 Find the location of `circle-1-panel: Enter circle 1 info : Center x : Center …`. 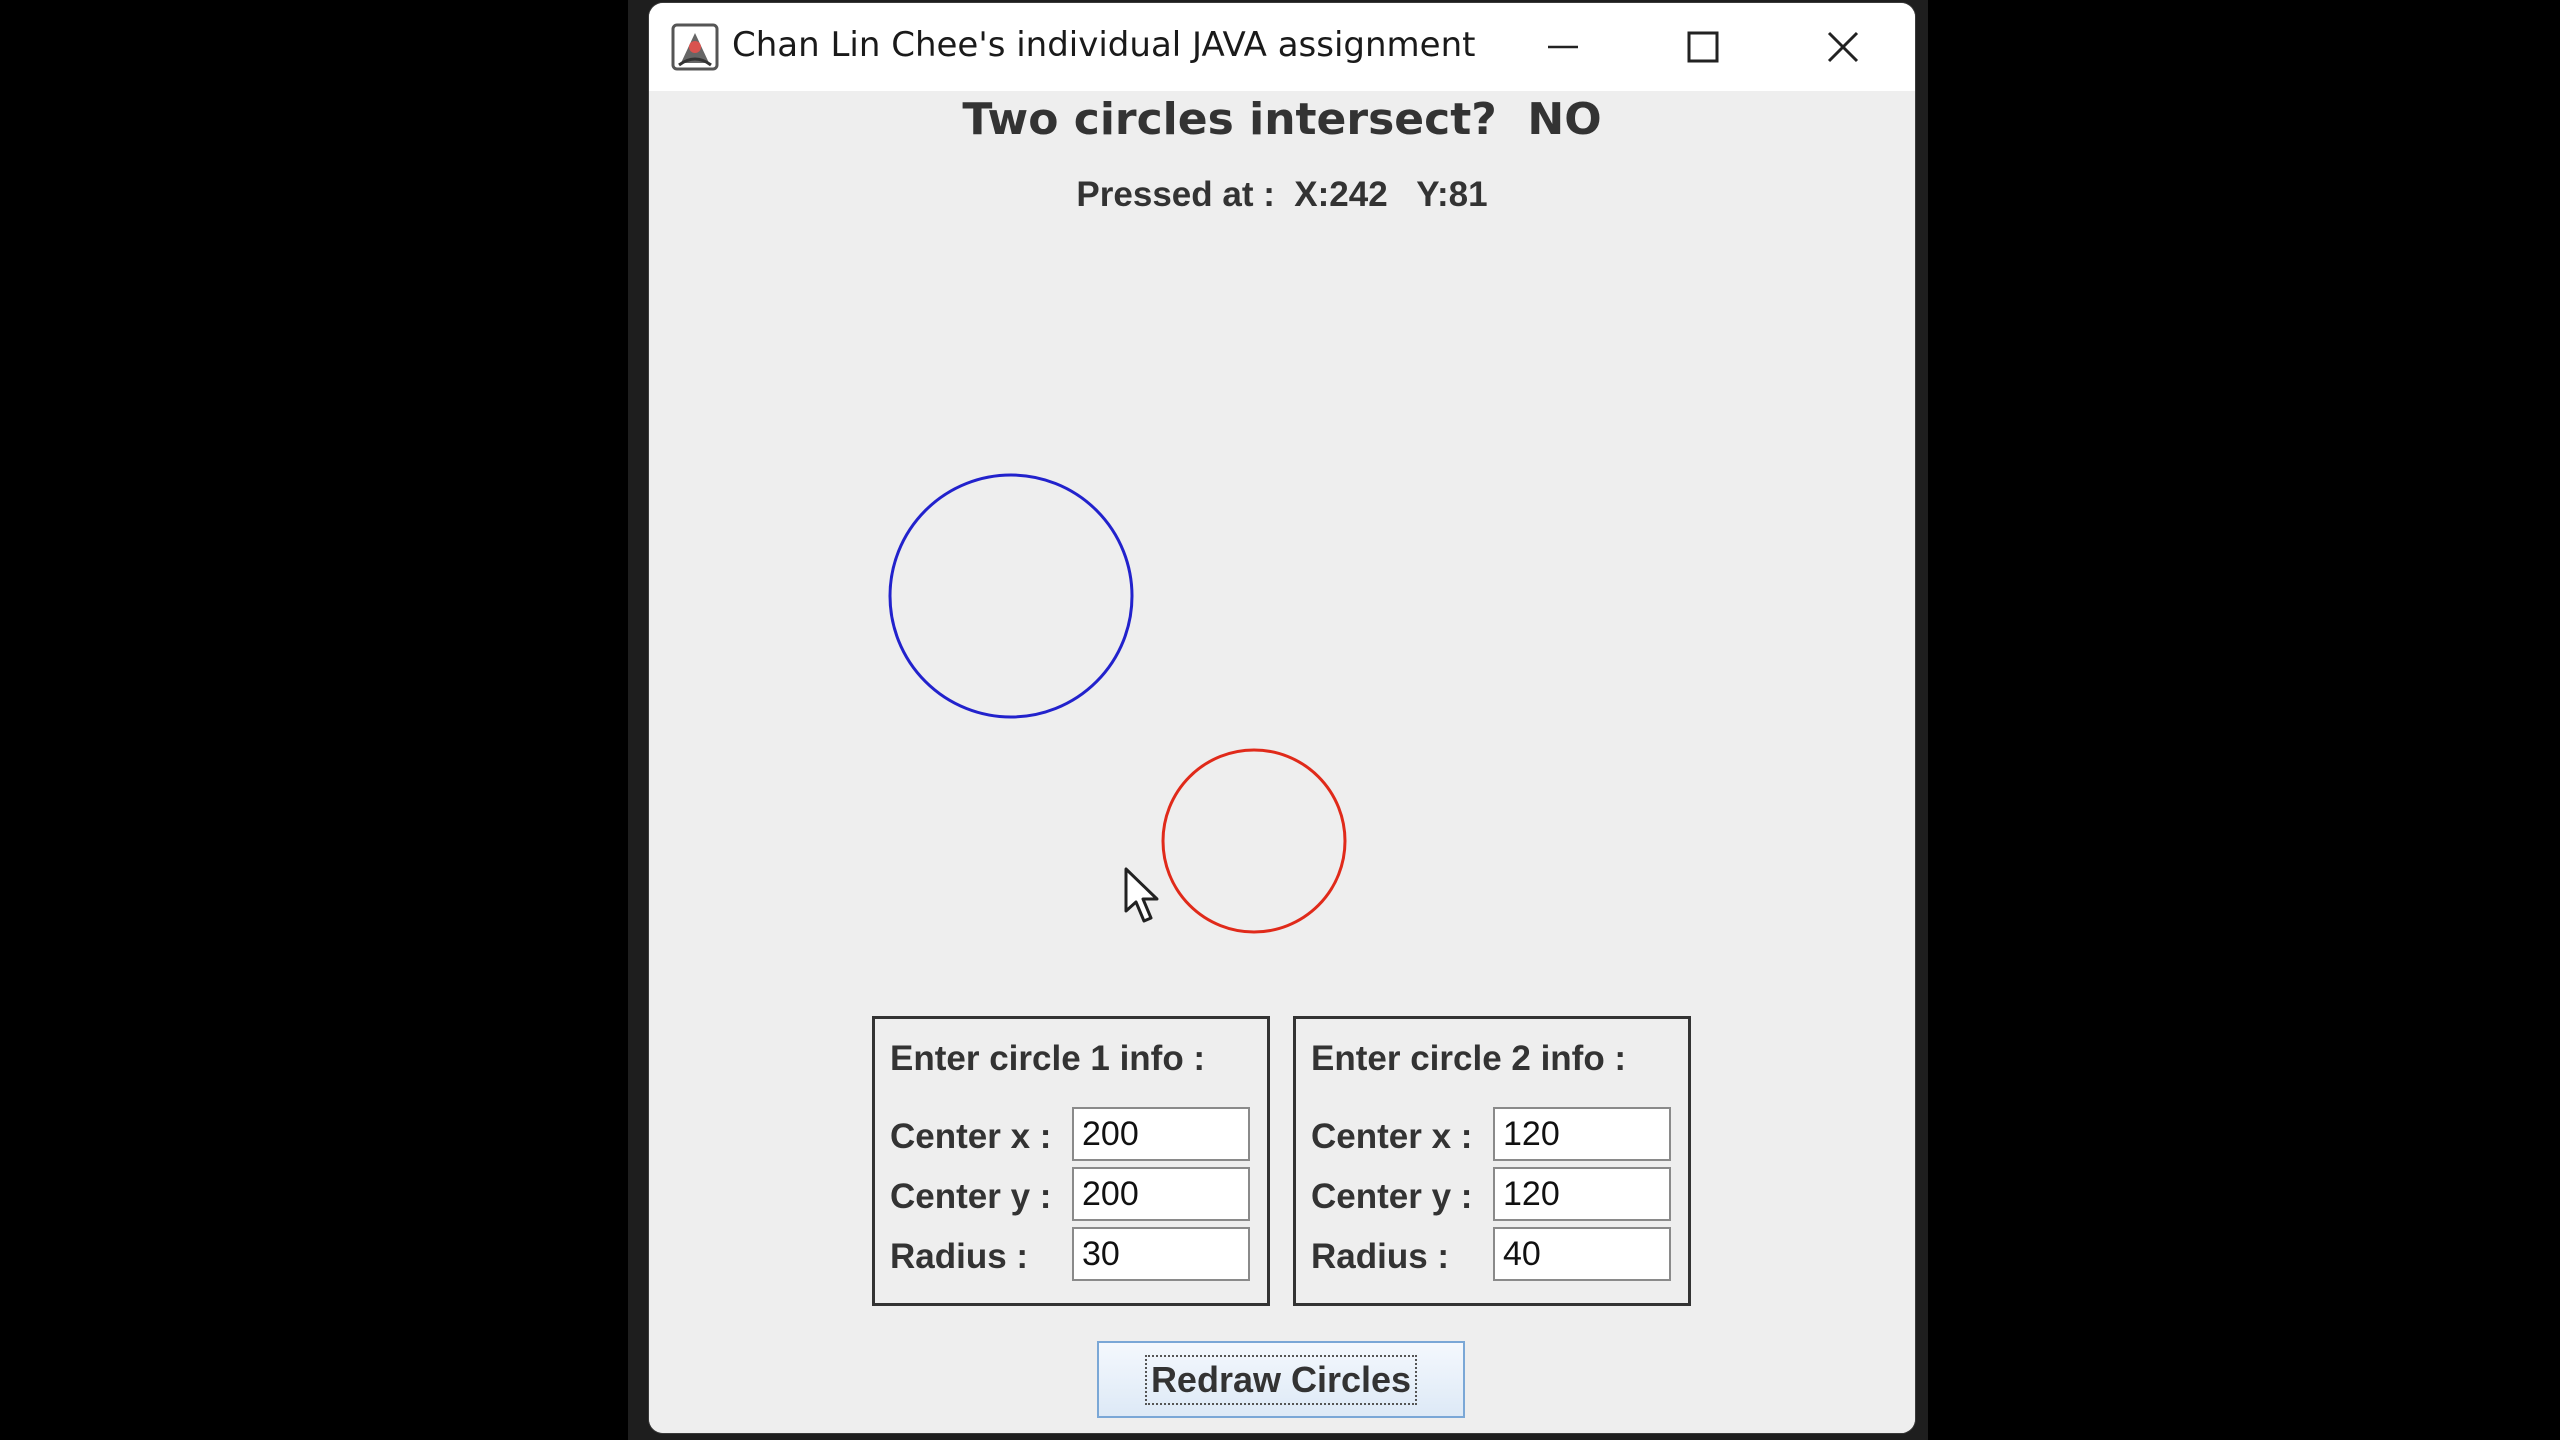

circle-1-panel: Enter circle 1 info : Center x : Center … is located at coordinates (1071, 1161).